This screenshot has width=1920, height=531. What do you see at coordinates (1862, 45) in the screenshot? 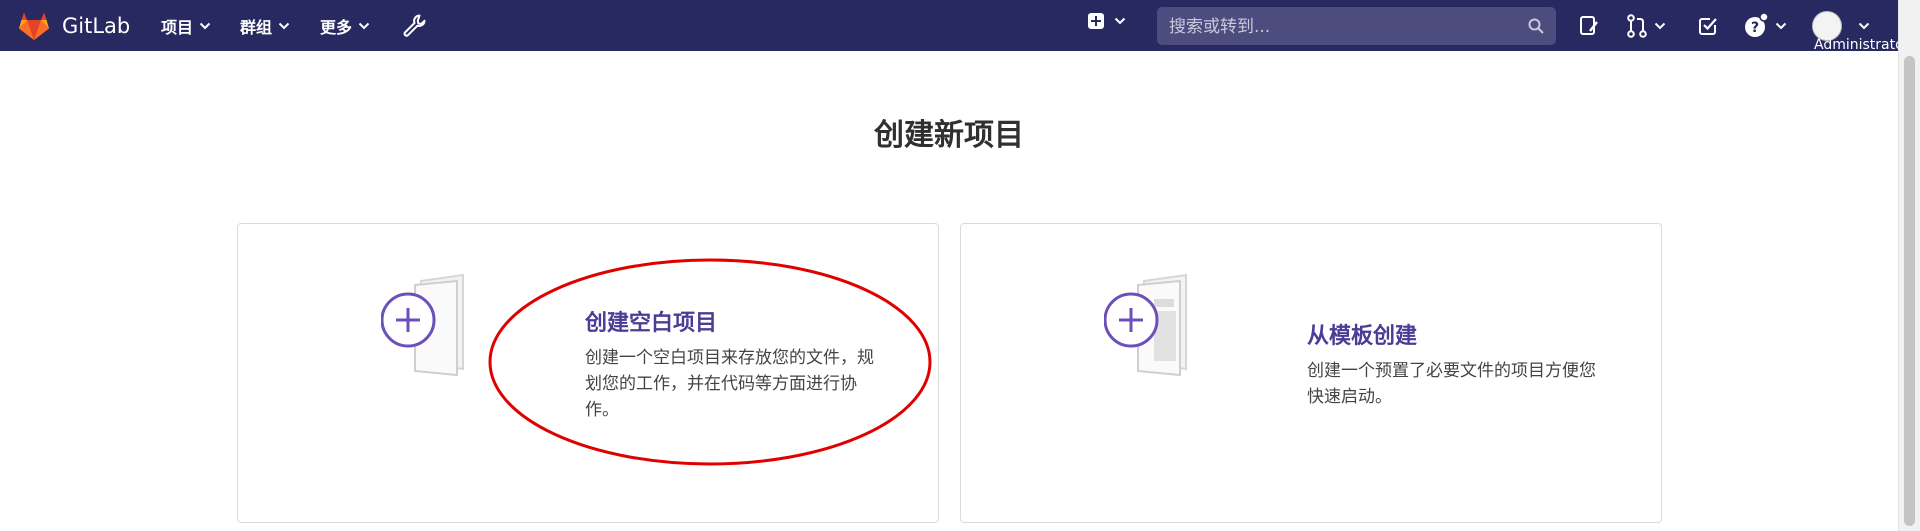
I see `user-name: Administrator` at bounding box center [1862, 45].